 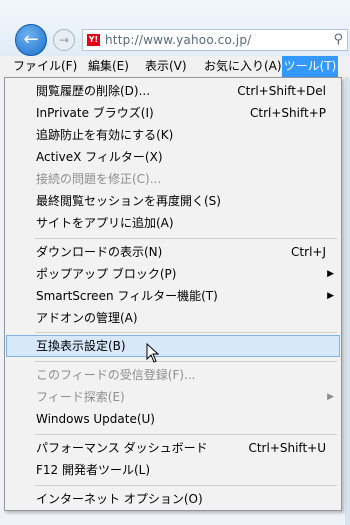 I want to click on menu-item-performance-dashboard: パフォーマンス ダッシュボード Ctrl+Shift+U, so click(x=173, y=448).